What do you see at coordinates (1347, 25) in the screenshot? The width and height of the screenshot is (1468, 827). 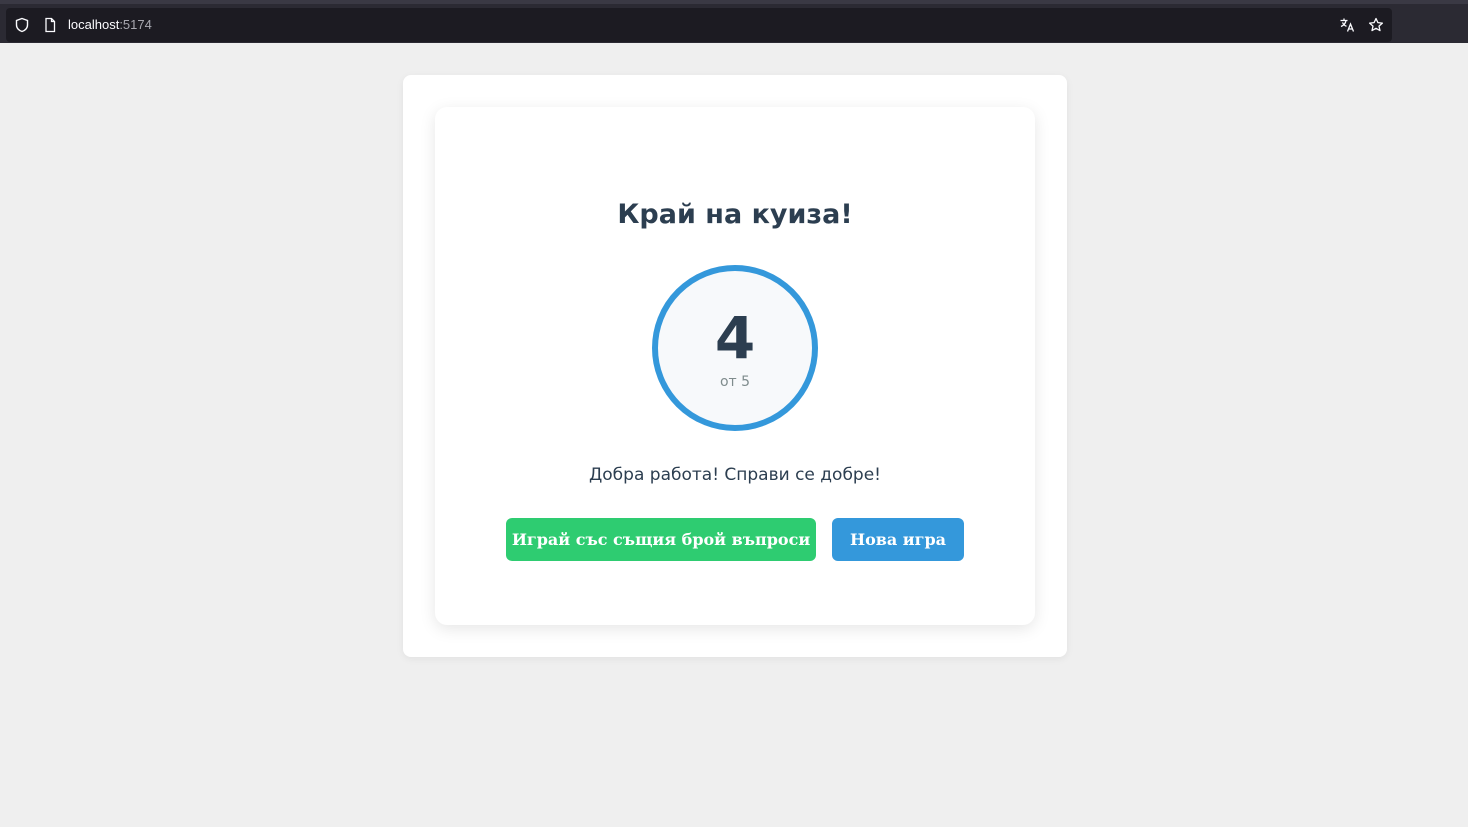 I see `translate-icon` at bounding box center [1347, 25].